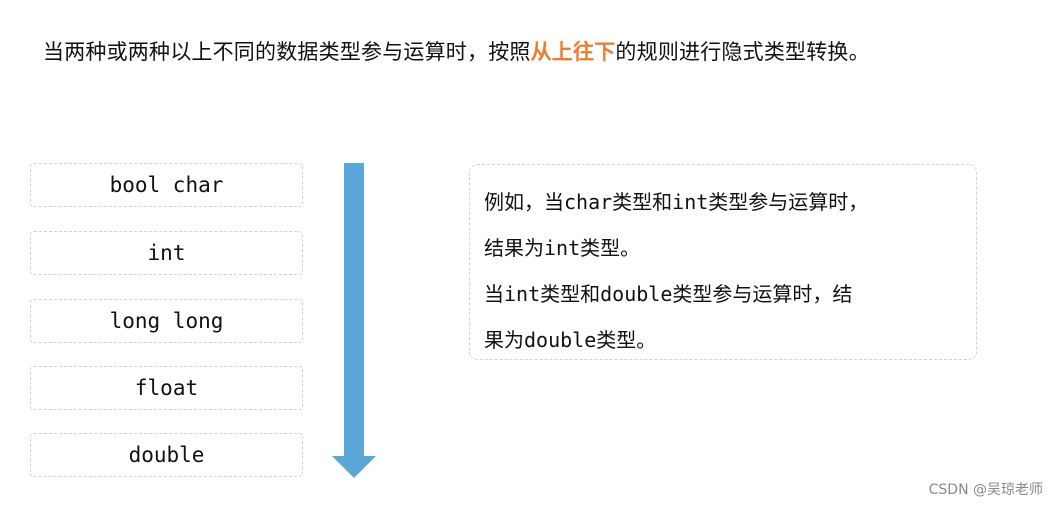 The height and width of the screenshot is (507, 1057). What do you see at coordinates (742, 52) in the screenshot?
I see `headline-text-after: 的规则进行隐式类型转换。` at bounding box center [742, 52].